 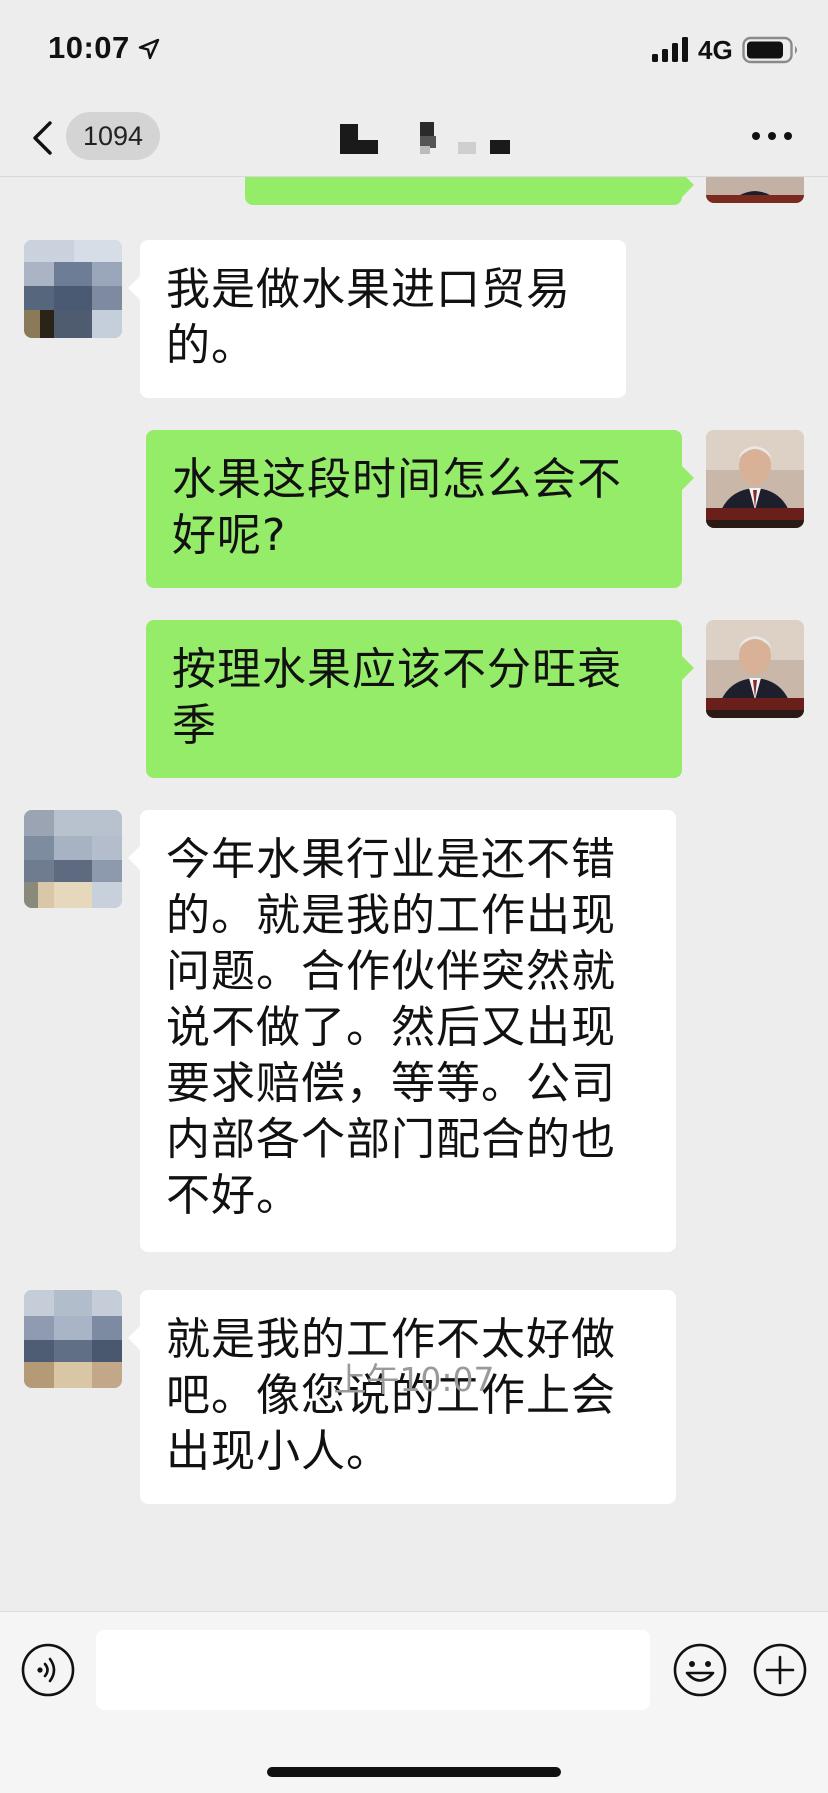 I want to click on chat-title-redacted, so click(x=425, y=138).